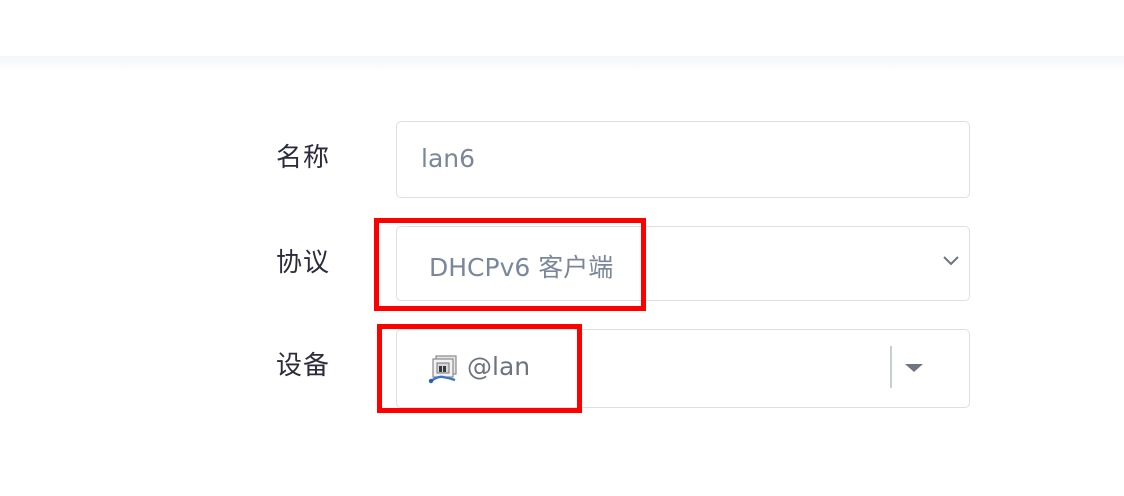  Describe the element at coordinates (303, 366) in the screenshot. I see `device-label: 设备` at that location.